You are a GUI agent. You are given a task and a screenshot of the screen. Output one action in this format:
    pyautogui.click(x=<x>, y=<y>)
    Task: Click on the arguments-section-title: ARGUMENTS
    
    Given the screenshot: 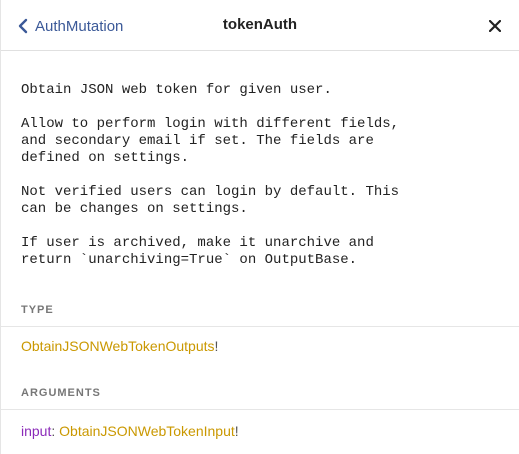 What is the action you would take?
    pyautogui.click(x=61, y=393)
    